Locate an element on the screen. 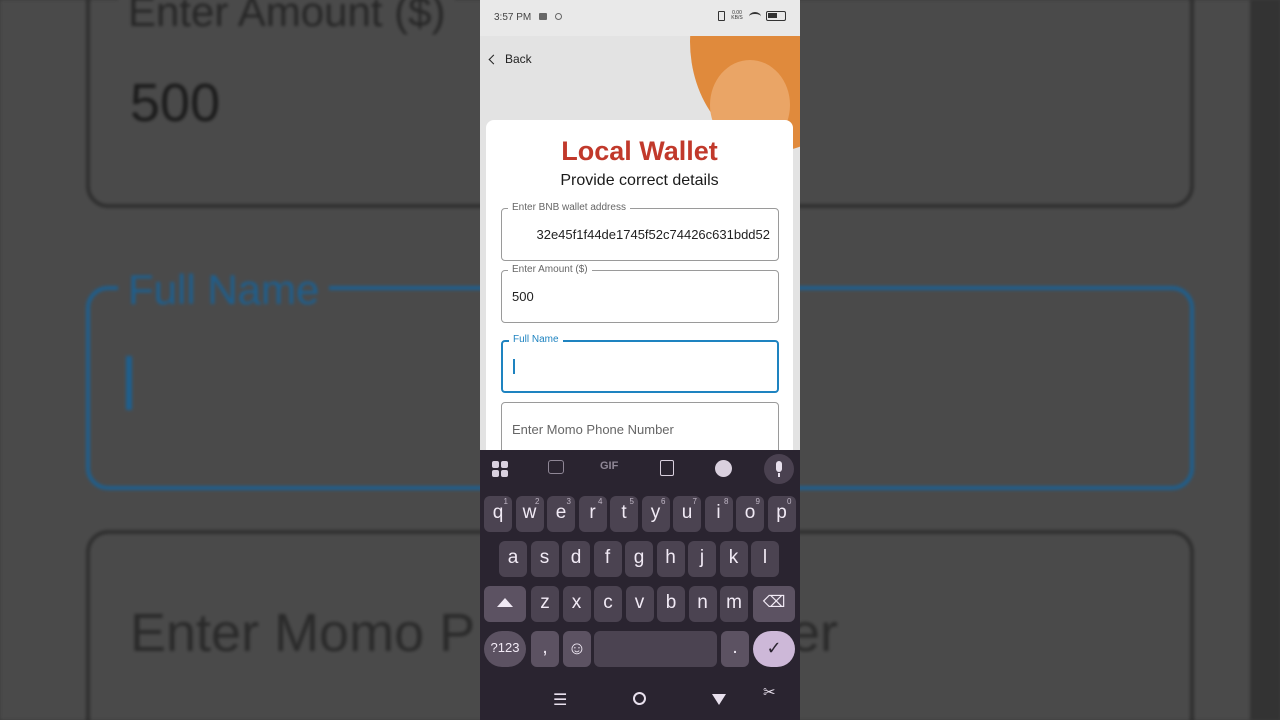 This screenshot has width=1280, height=720. capcut-icon: ✂ is located at coordinates (769, 692).